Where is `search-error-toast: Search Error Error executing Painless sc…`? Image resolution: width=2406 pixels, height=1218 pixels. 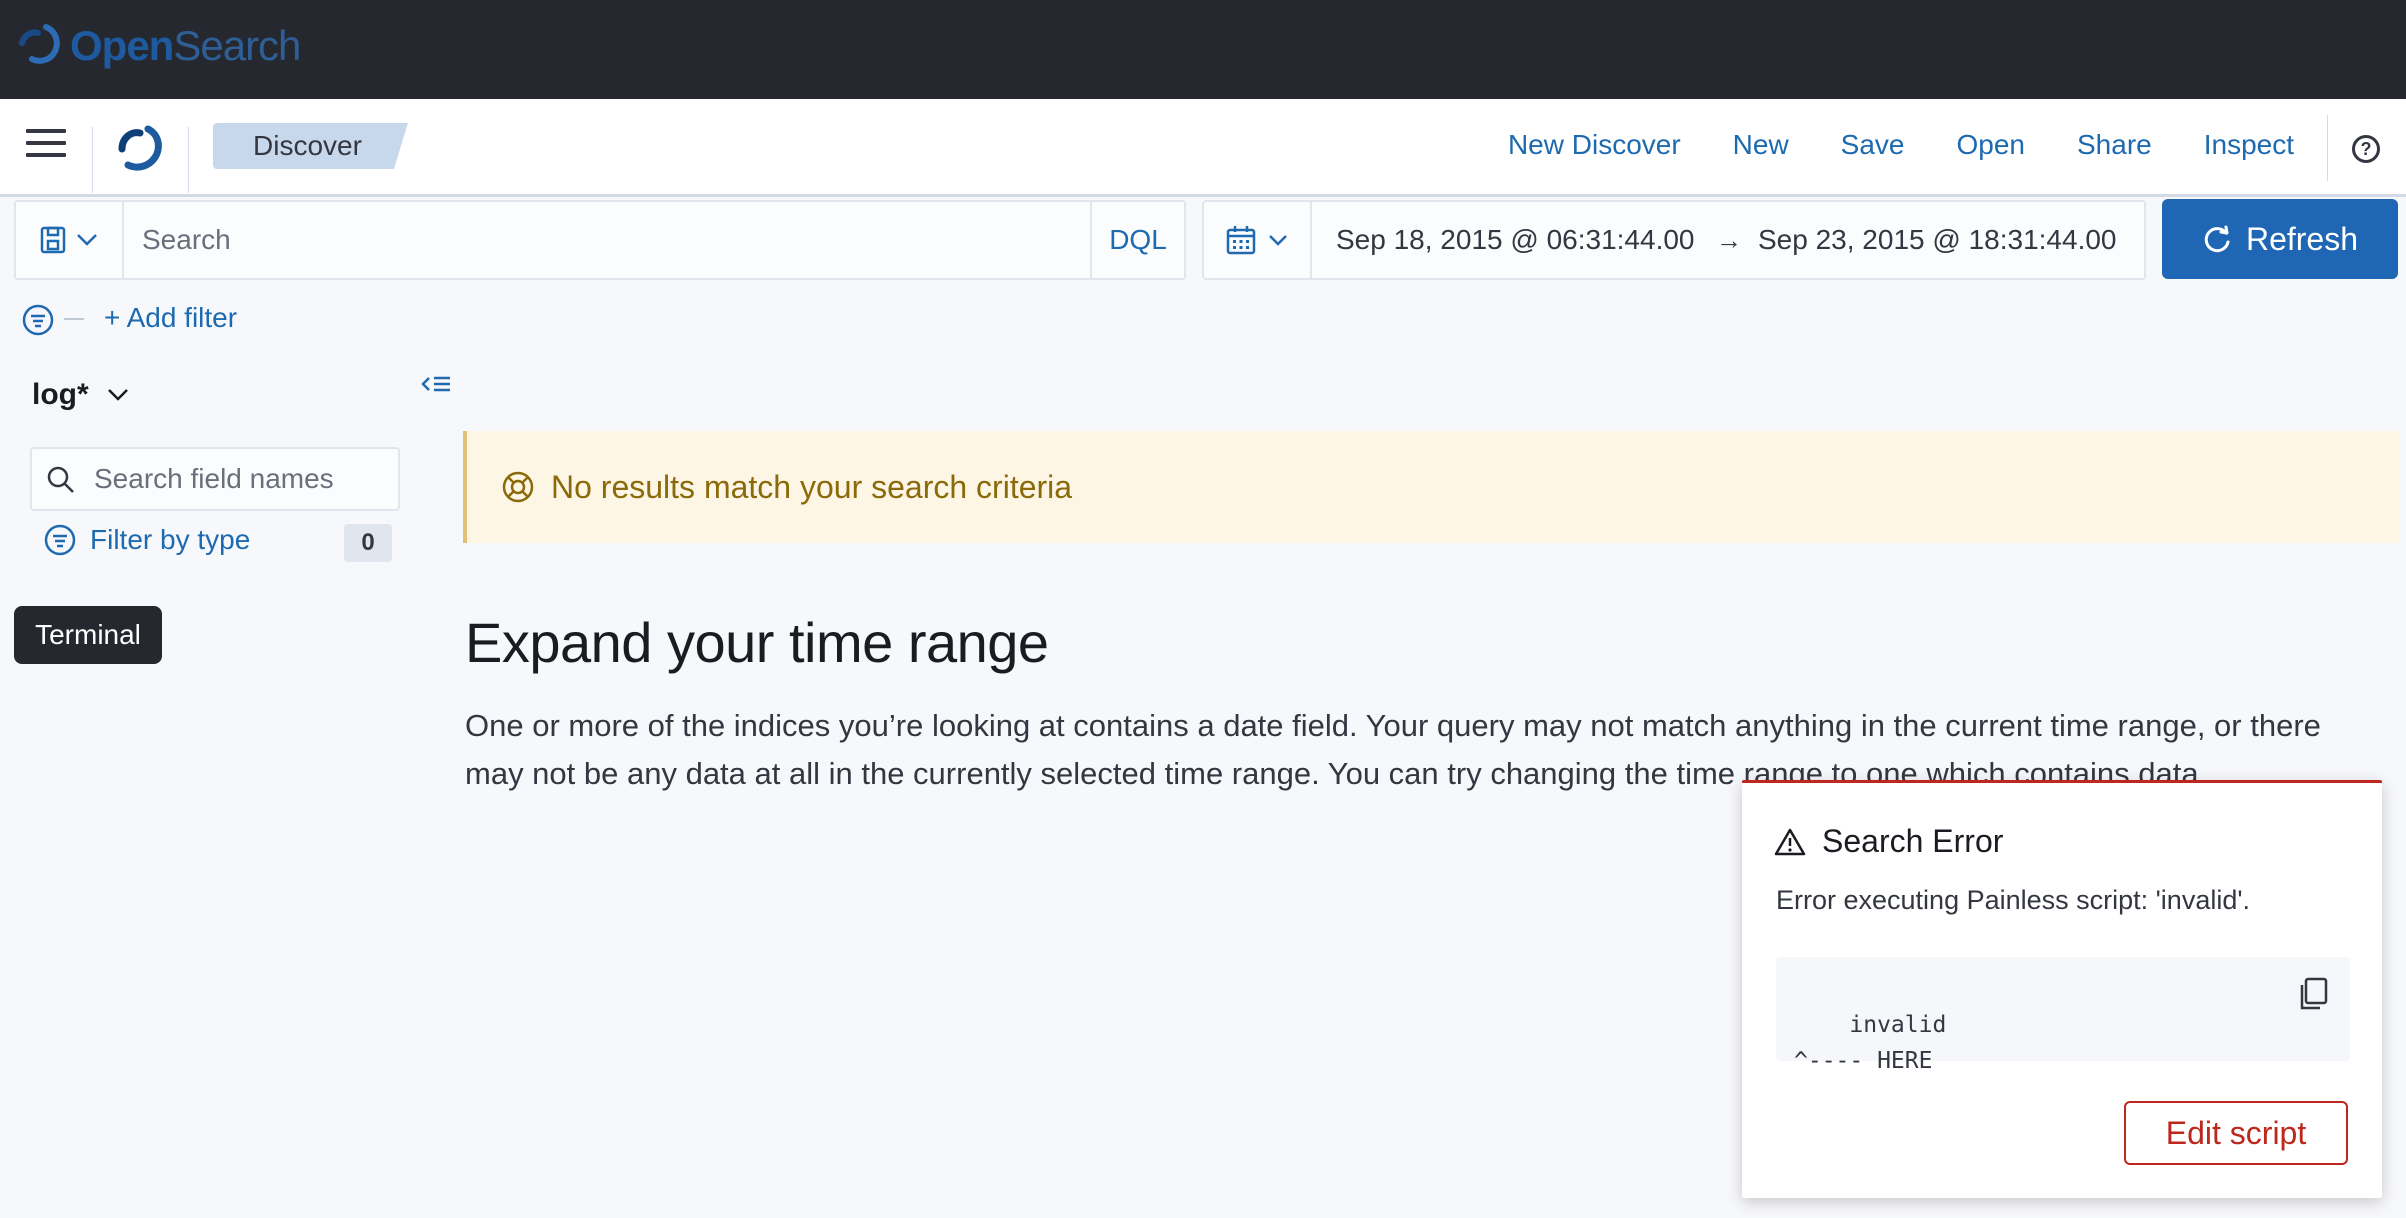 search-error-toast: Search Error Error executing Painless sc… is located at coordinates (2062, 989).